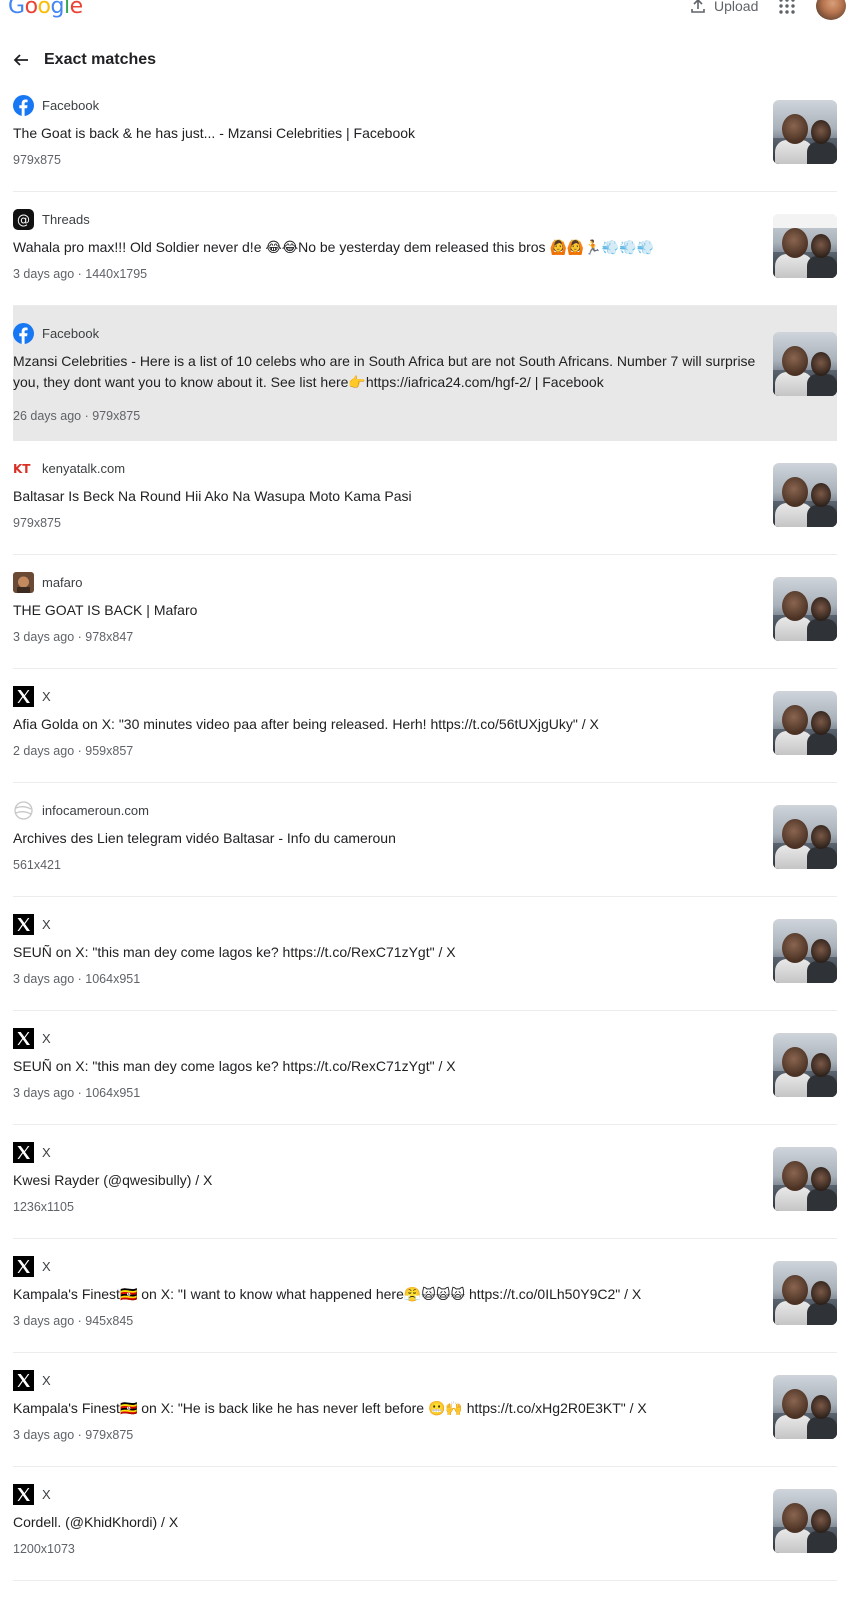 The image size is (867, 1600). What do you see at coordinates (77, 416) in the screenshot?
I see `result-meta: 26 days ago · 979x875` at bounding box center [77, 416].